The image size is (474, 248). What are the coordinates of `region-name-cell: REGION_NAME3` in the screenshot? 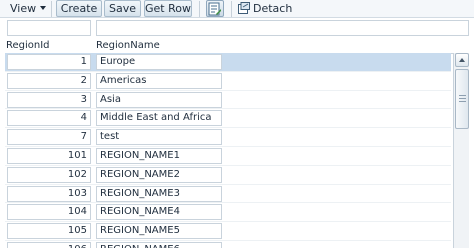 It's located at (159, 193).